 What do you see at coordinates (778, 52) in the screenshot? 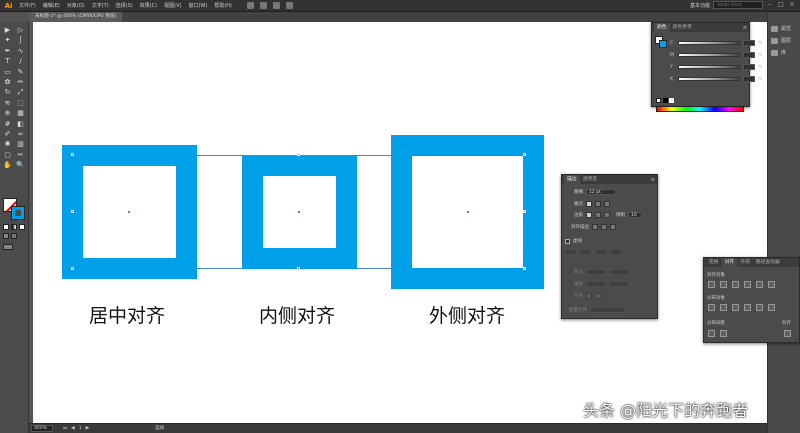
I see `dock-libraries: 库` at bounding box center [778, 52].